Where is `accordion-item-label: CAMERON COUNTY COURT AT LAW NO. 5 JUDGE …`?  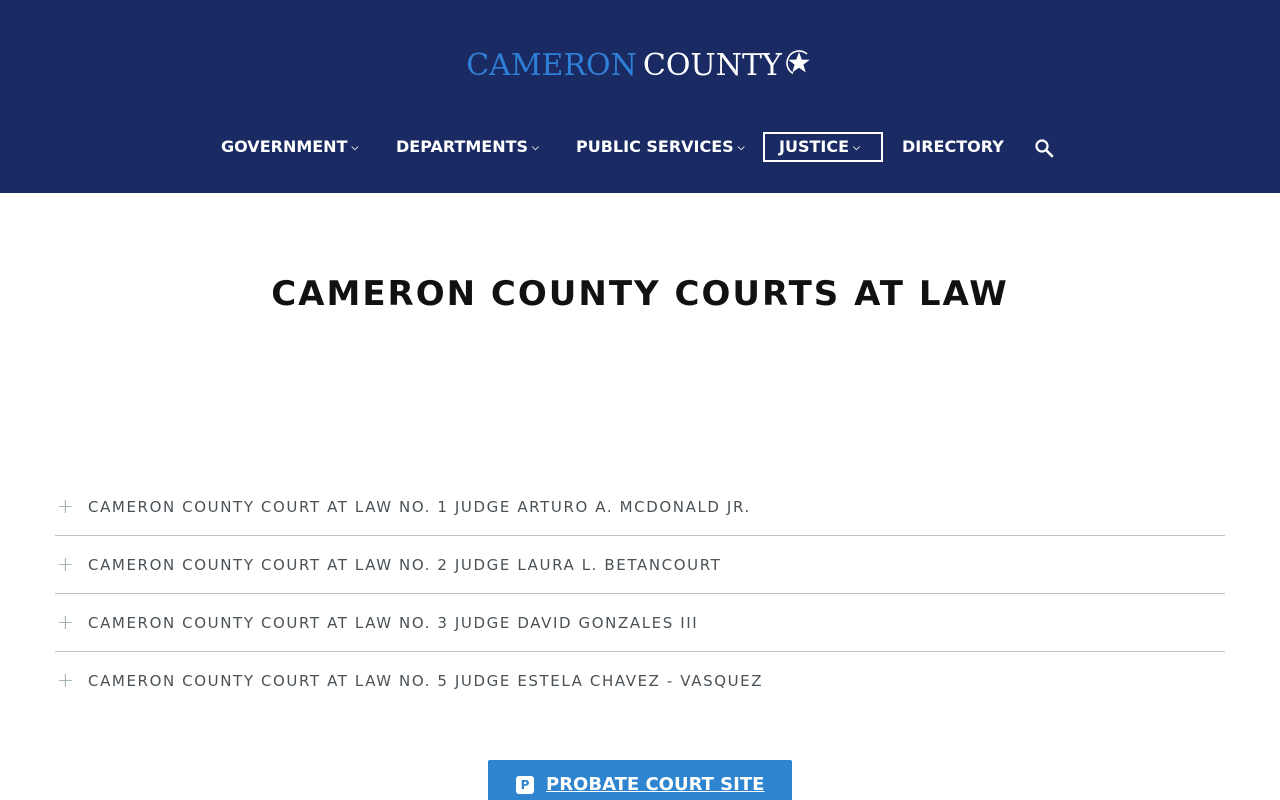 accordion-item-label: CAMERON COUNTY COURT AT LAW NO. 5 JUDGE … is located at coordinates (426, 681).